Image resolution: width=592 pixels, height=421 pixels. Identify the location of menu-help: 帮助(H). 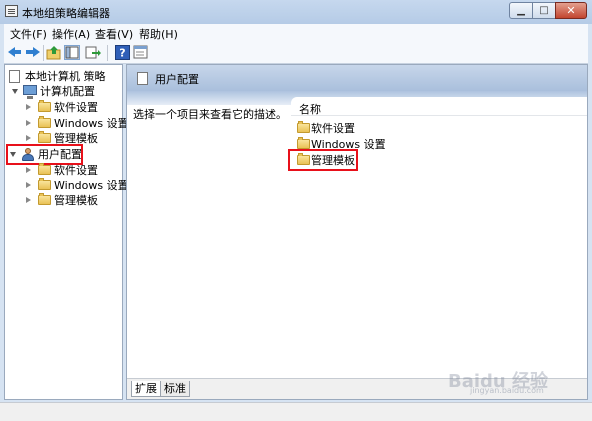
(158, 34).